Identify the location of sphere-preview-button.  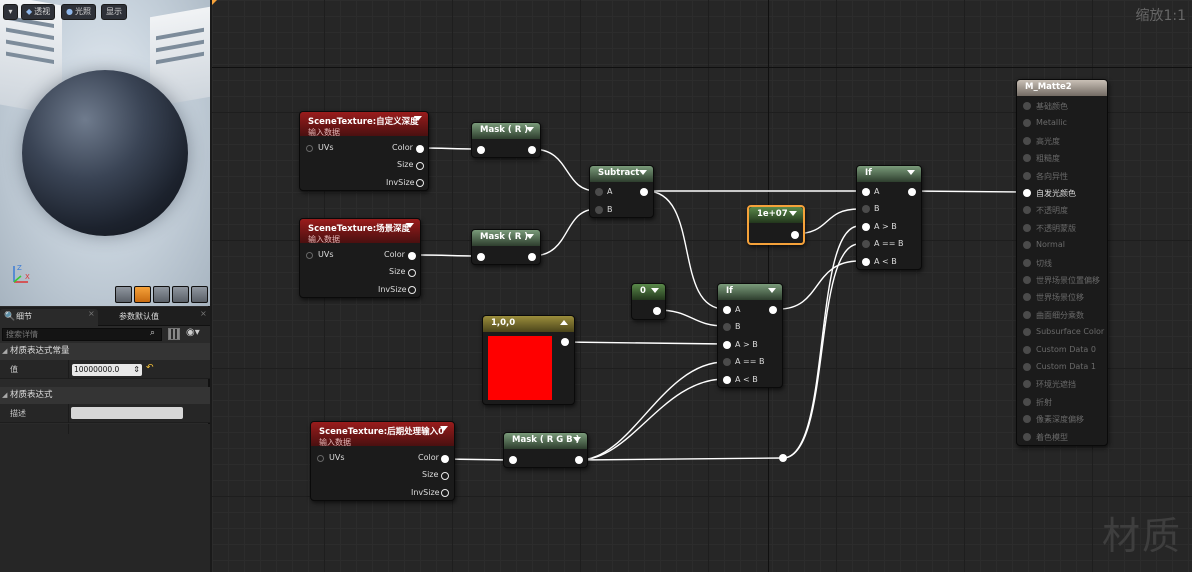
(142, 294).